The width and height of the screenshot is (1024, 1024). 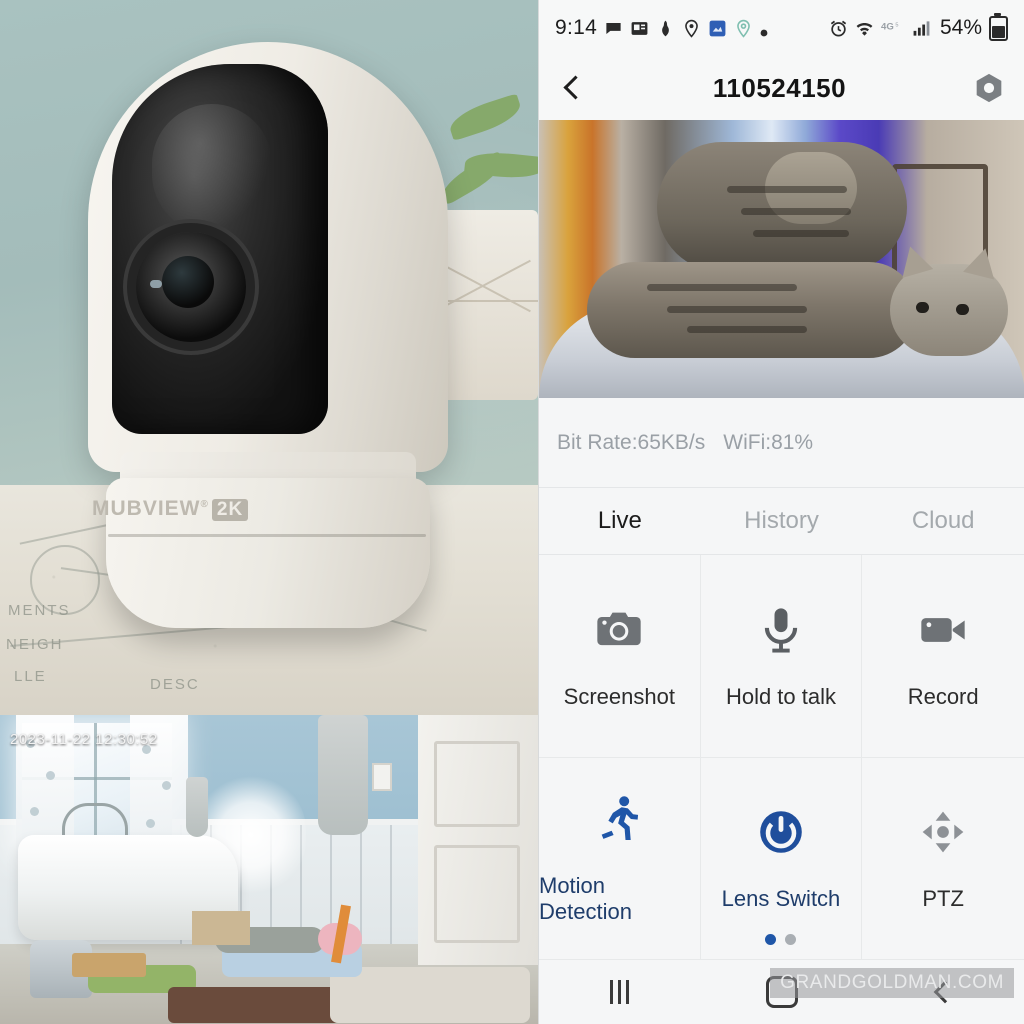 What do you see at coordinates (619, 696) in the screenshot?
I see `control-label-screenshot: Screenshot` at bounding box center [619, 696].